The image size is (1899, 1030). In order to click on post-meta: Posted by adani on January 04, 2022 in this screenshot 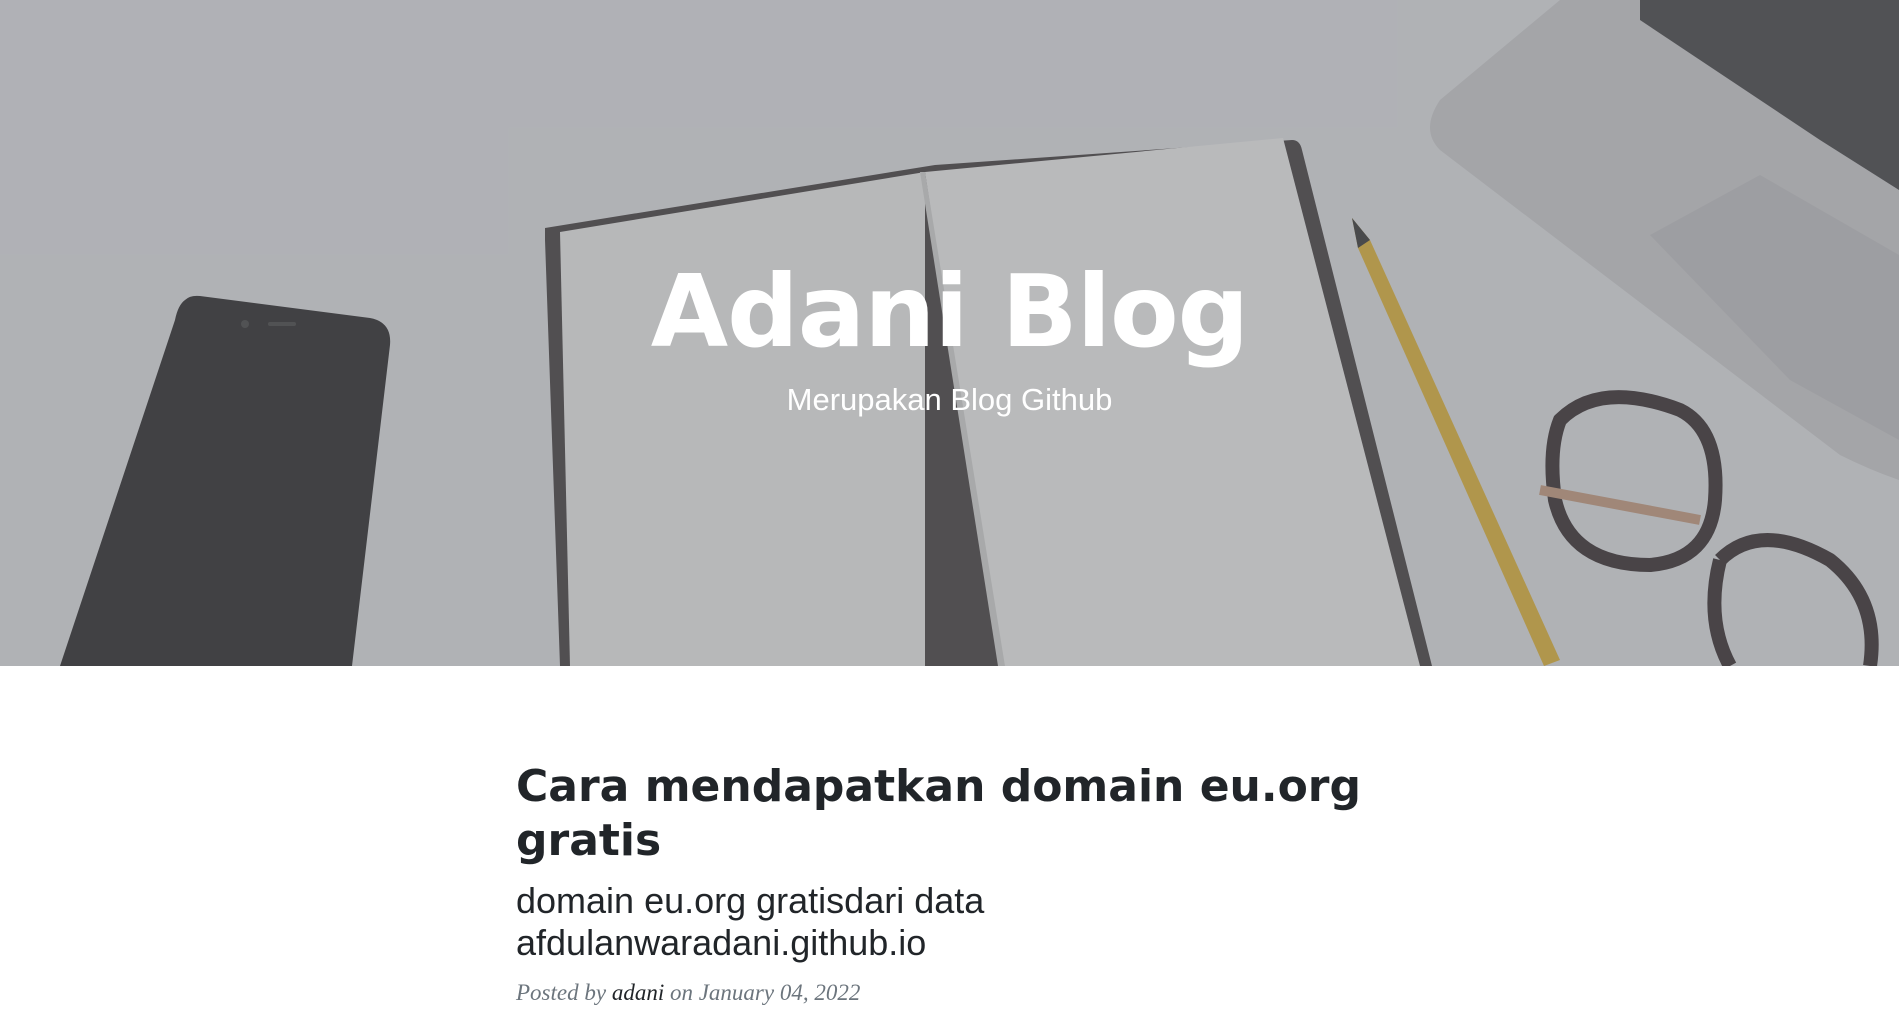, I will do `click(956, 993)`.